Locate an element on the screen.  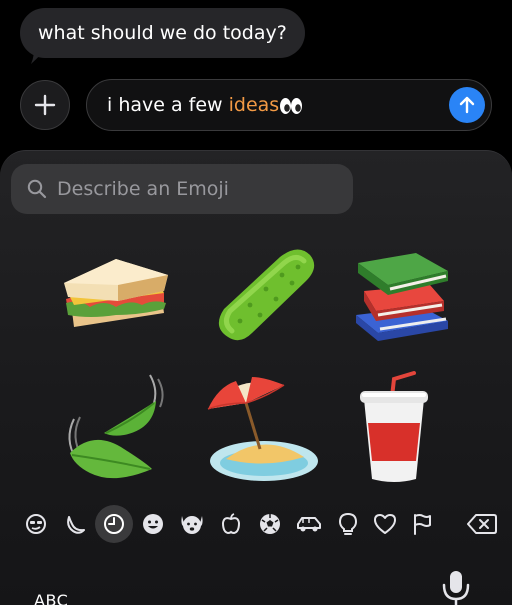
category-recent is located at coordinates (114, 524).